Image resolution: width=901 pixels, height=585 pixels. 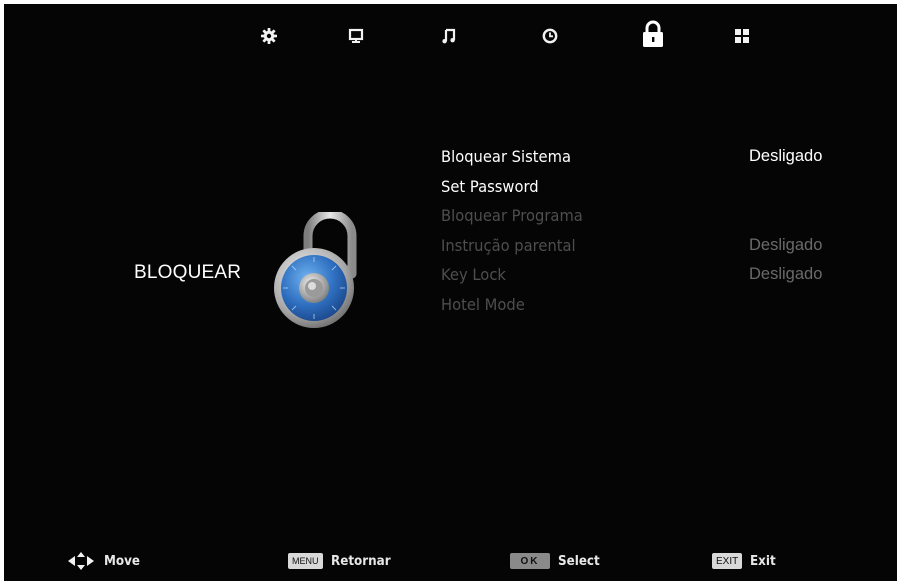 What do you see at coordinates (651, 189) in the screenshot?
I see `menu-item-set-password: Set Password` at bounding box center [651, 189].